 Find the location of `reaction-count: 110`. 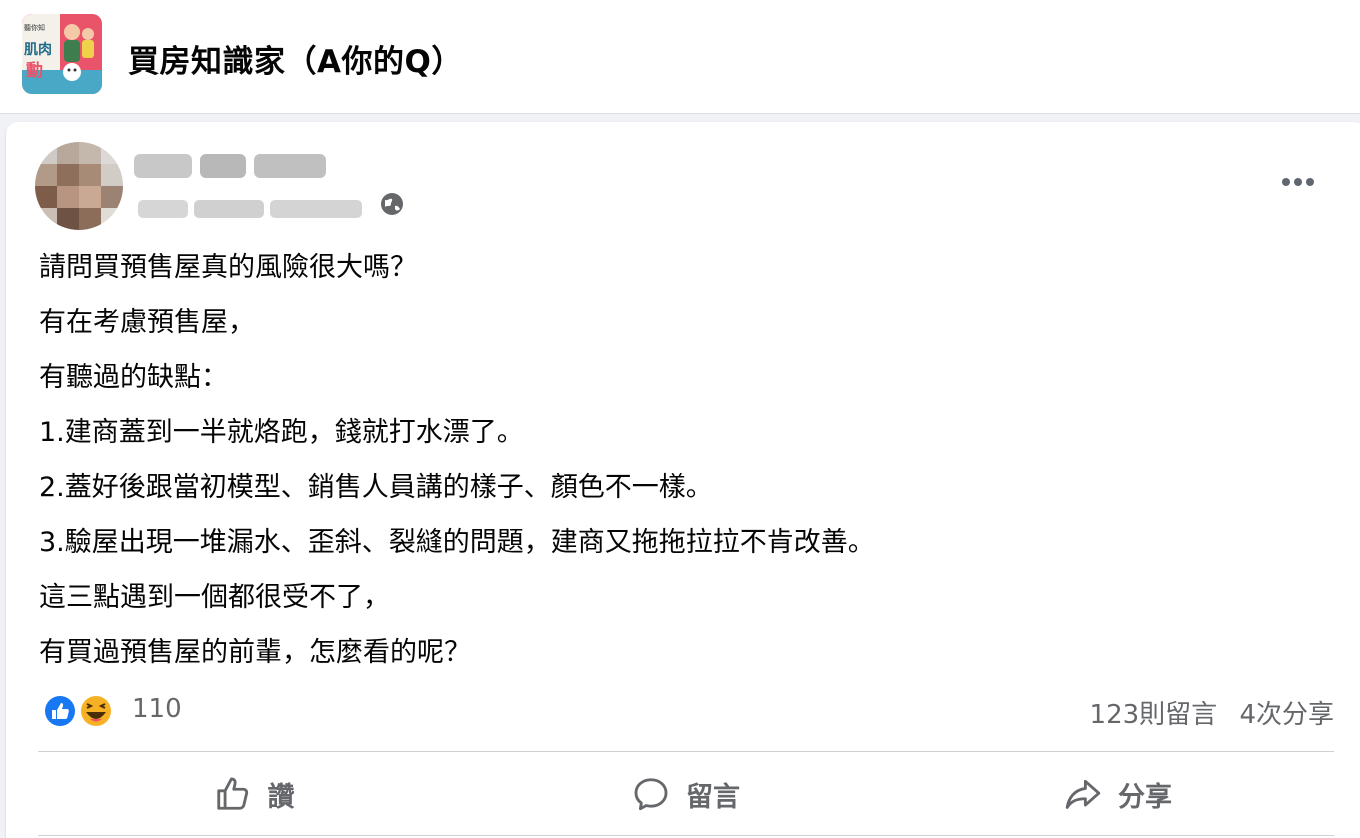

reaction-count: 110 is located at coordinates (157, 709).